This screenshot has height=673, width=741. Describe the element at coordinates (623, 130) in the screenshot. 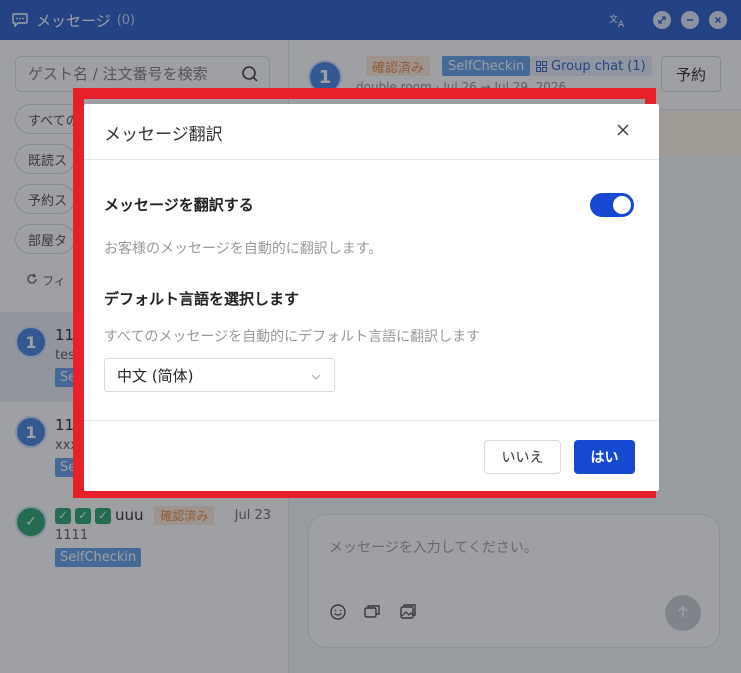

I see `close-icon` at that location.